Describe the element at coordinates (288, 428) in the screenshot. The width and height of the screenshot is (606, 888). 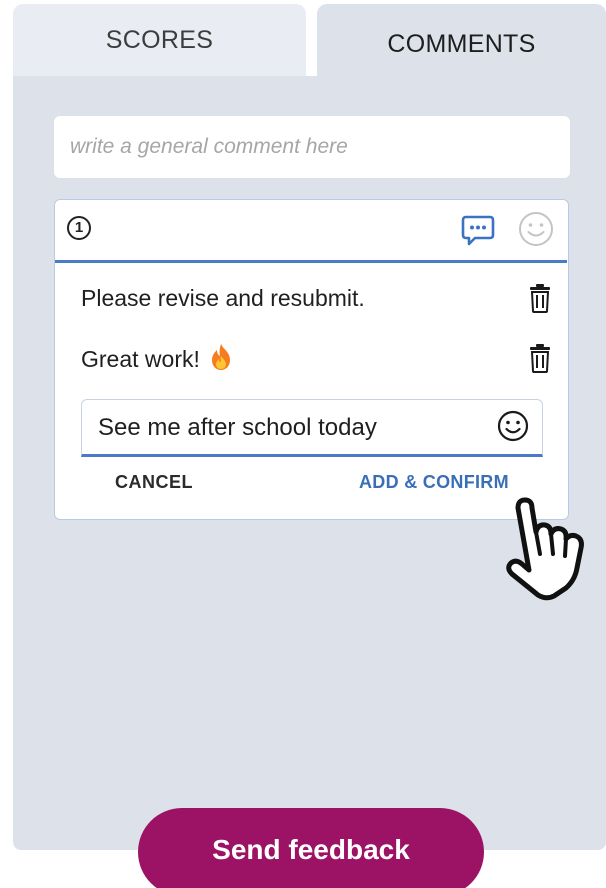
I see `new-comment-input` at that location.